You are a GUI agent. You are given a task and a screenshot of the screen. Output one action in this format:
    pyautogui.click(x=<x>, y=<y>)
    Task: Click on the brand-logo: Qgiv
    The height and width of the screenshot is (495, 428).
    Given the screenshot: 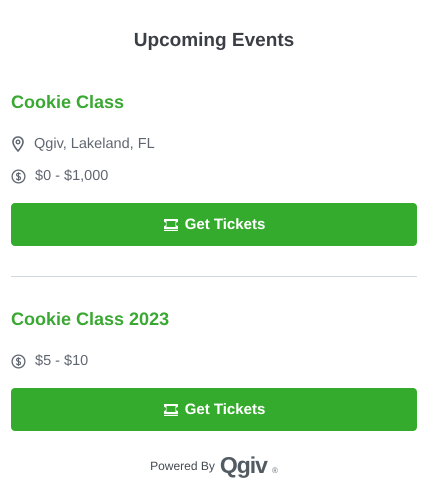 What is the action you would take?
    pyautogui.click(x=243, y=465)
    